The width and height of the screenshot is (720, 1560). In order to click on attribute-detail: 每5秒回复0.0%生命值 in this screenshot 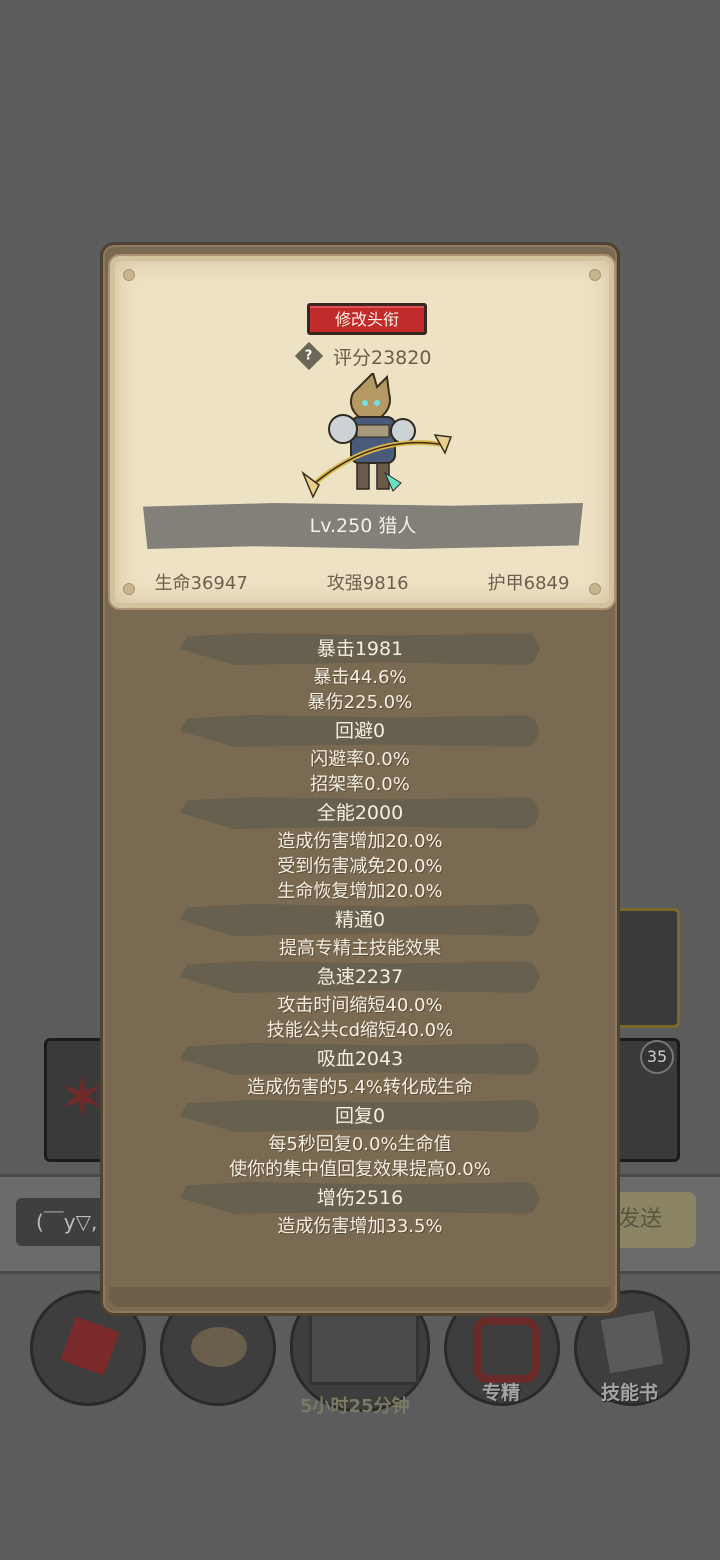, I will do `click(360, 1144)`.